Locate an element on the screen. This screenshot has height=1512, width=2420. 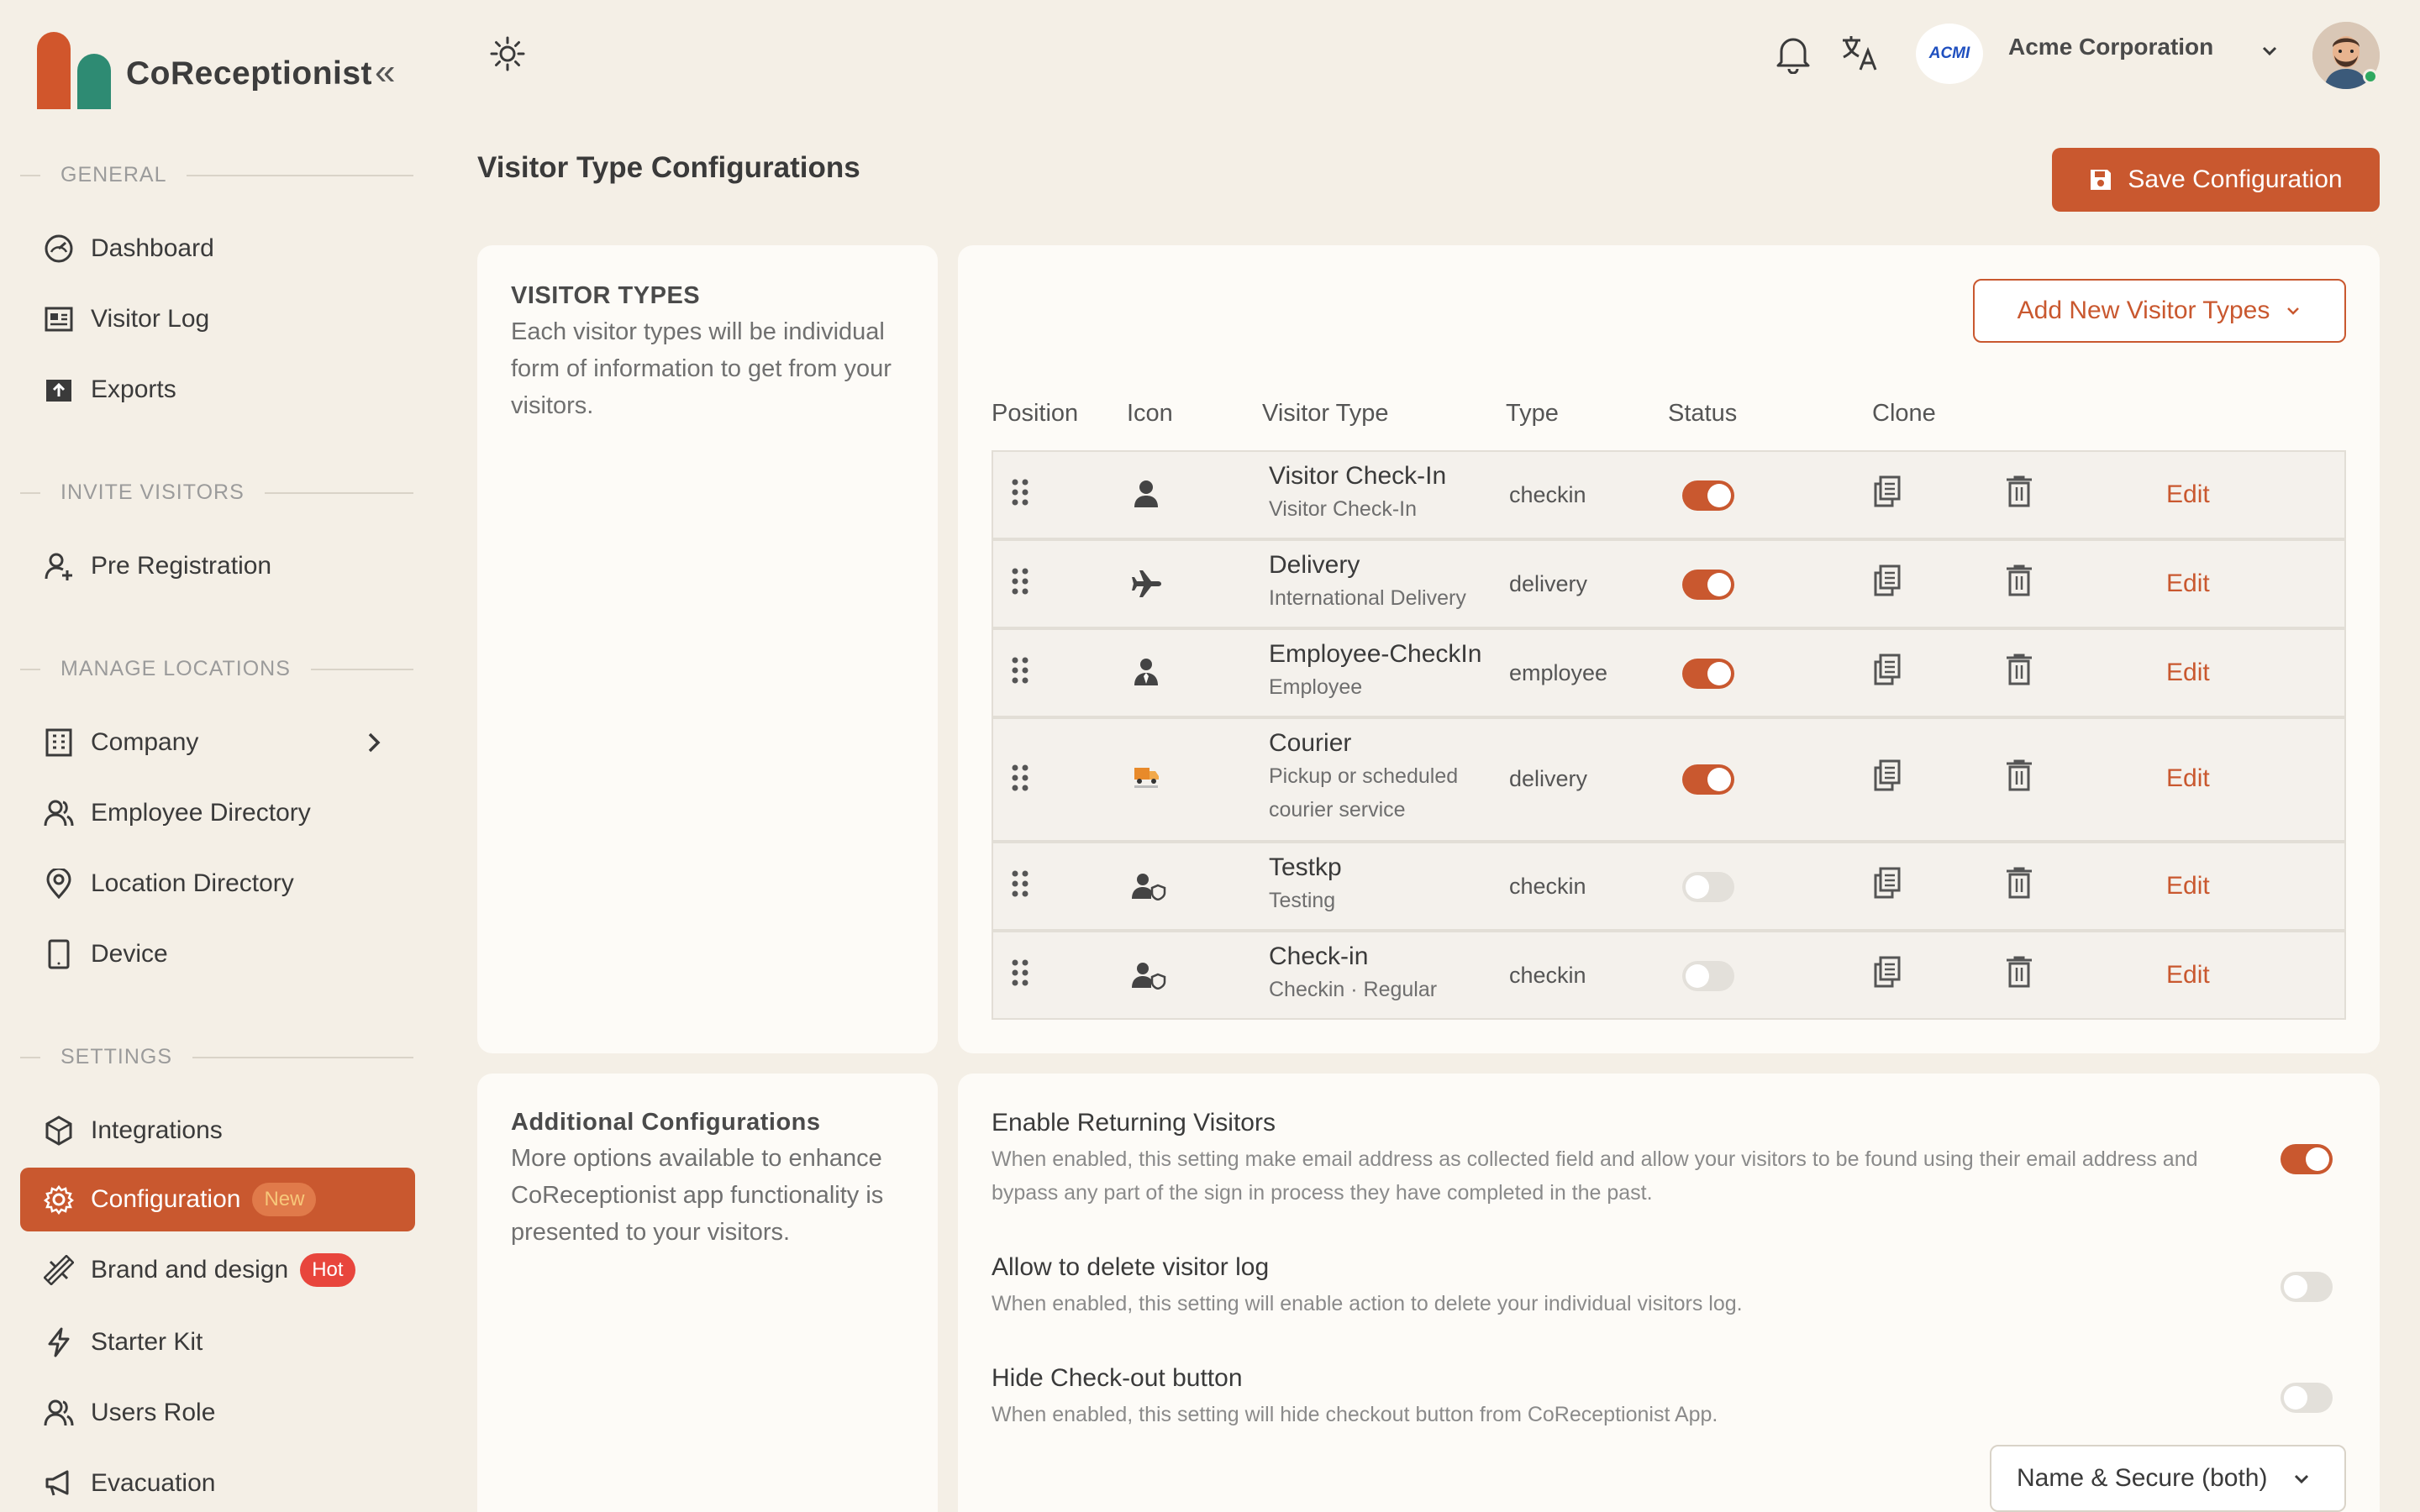
sidebar-item-company: Company is located at coordinates (218, 742).